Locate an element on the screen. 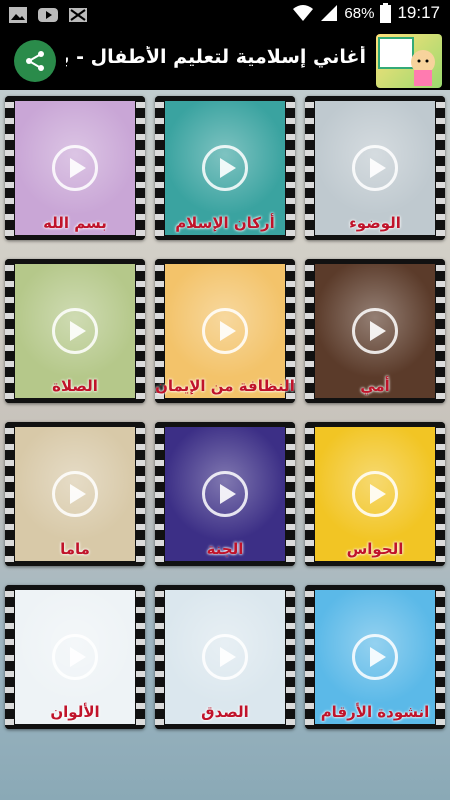 Image resolution: width=450 pixels, height=800 pixels. video-title: الوضوء is located at coordinates (375, 223).